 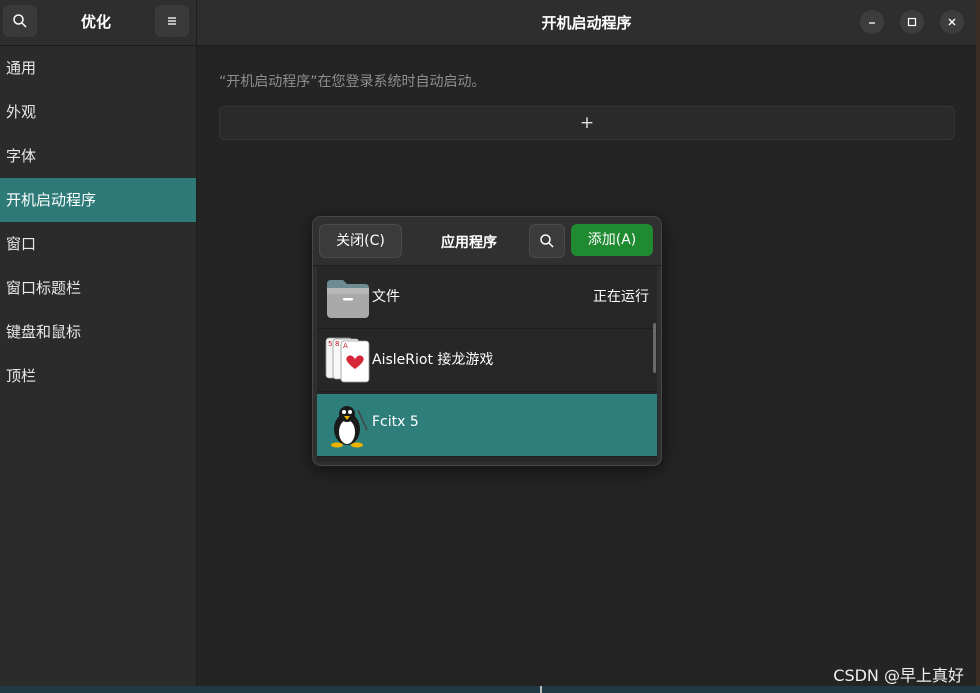 I want to click on desktop-bottom-strip, so click(x=490, y=689).